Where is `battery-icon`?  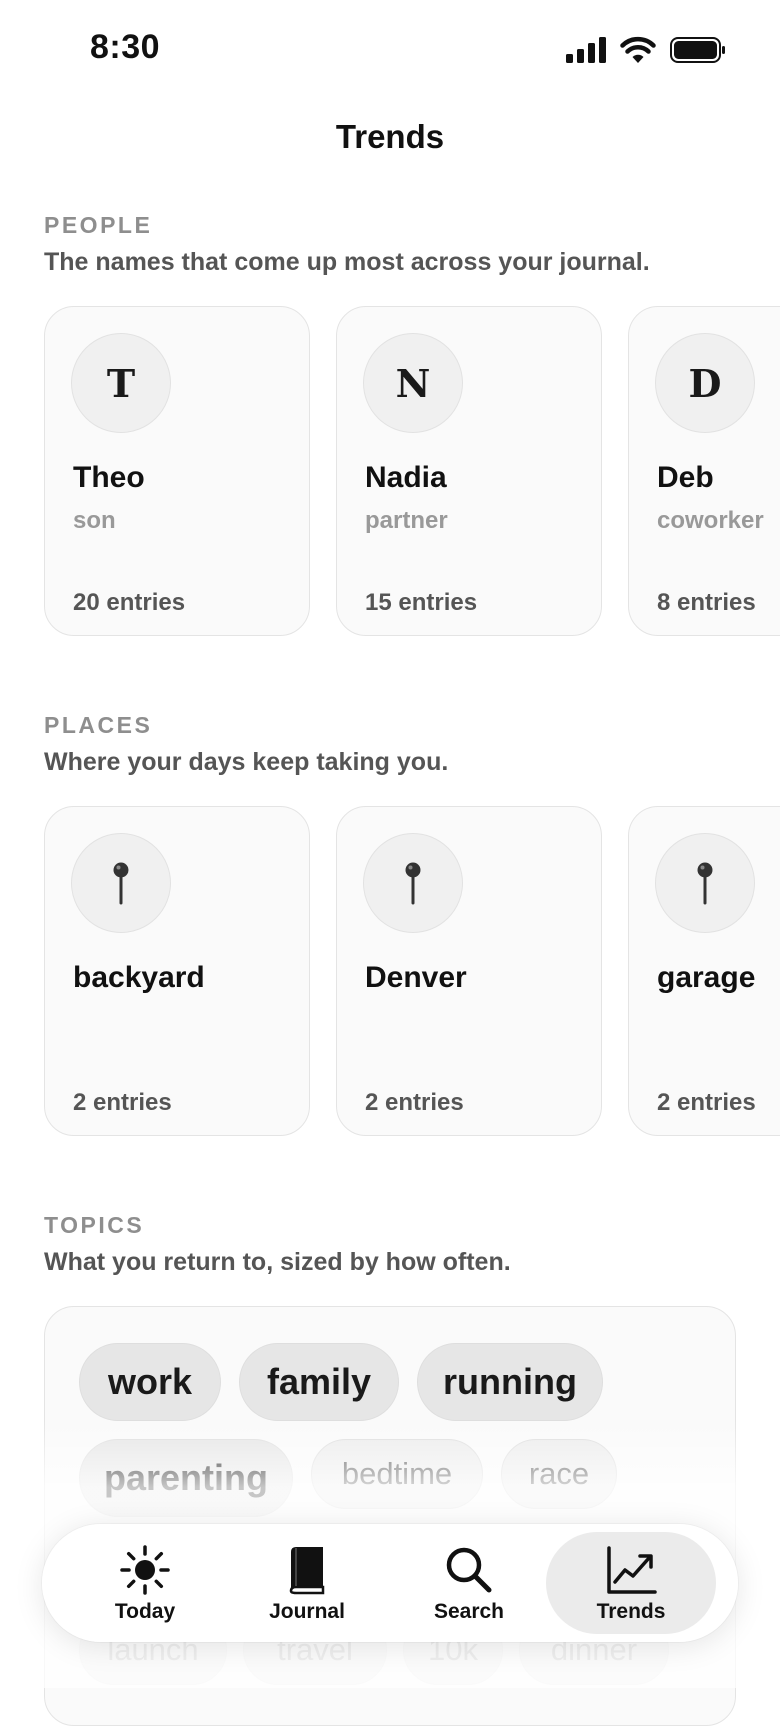
battery-icon is located at coordinates (697, 50).